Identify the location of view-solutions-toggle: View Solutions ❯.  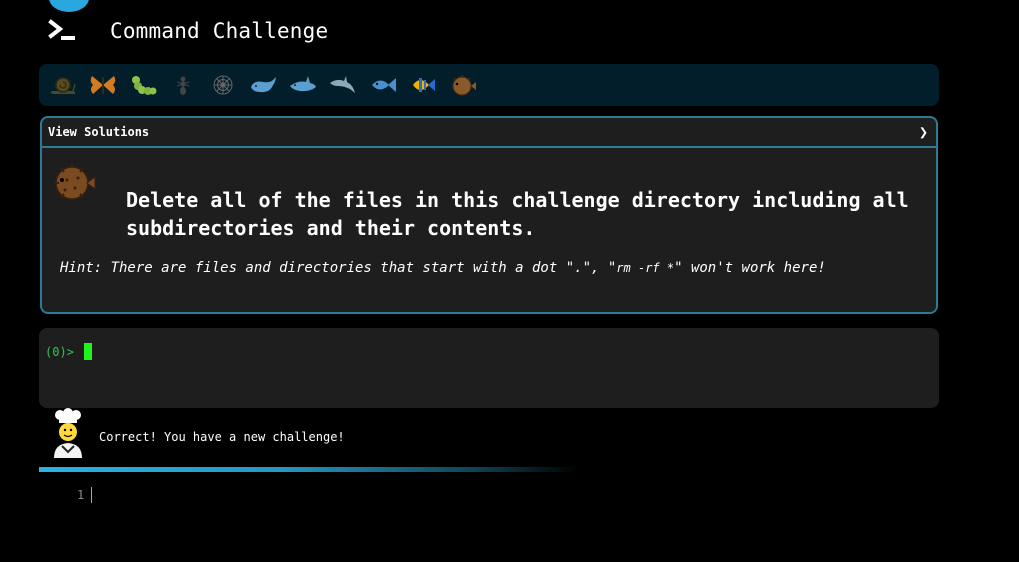
(489, 133).